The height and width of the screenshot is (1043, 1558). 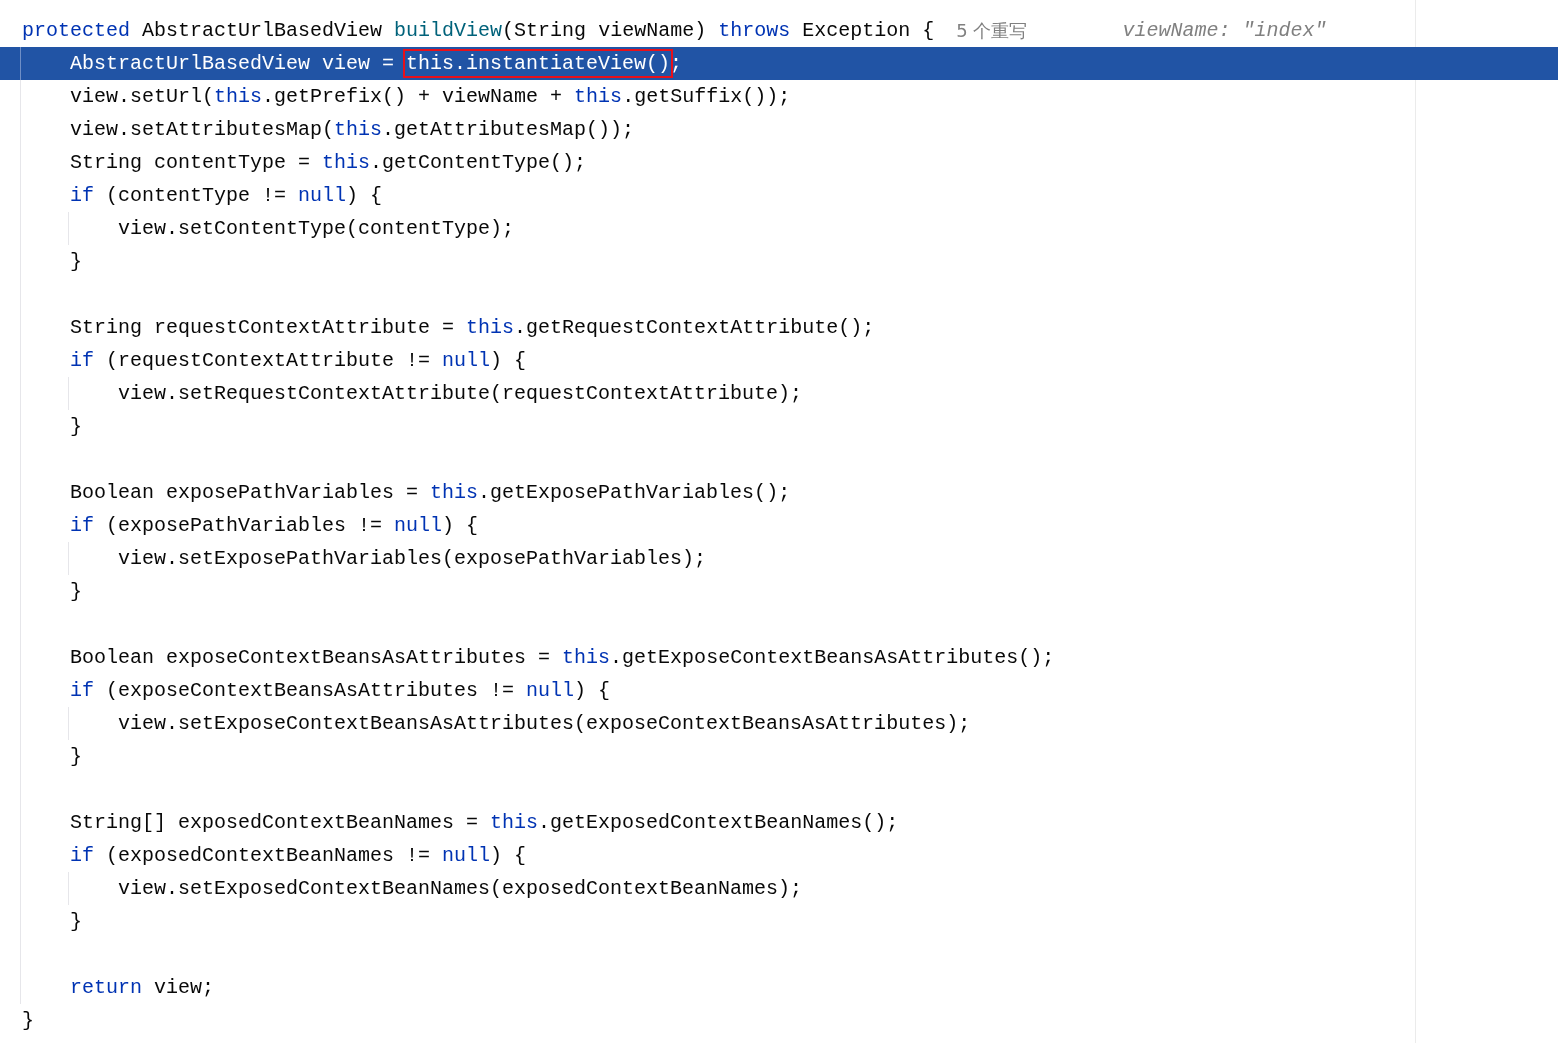 What do you see at coordinates (142, 988) in the screenshot?
I see `code-line: return view;` at bounding box center [142, 988].